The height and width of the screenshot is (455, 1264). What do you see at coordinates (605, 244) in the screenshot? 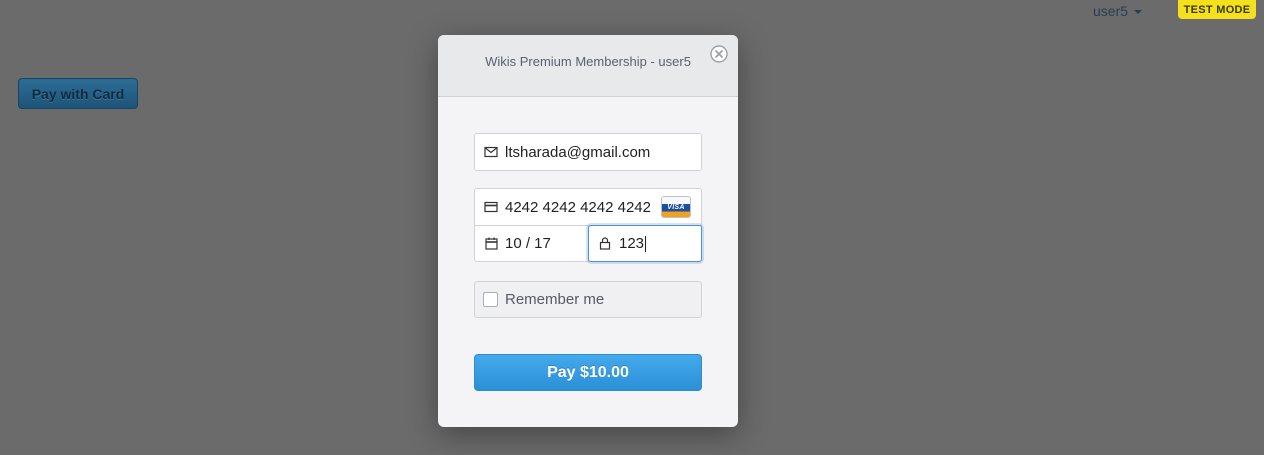
I see `lock-icon` at bounding box center [605, 244].